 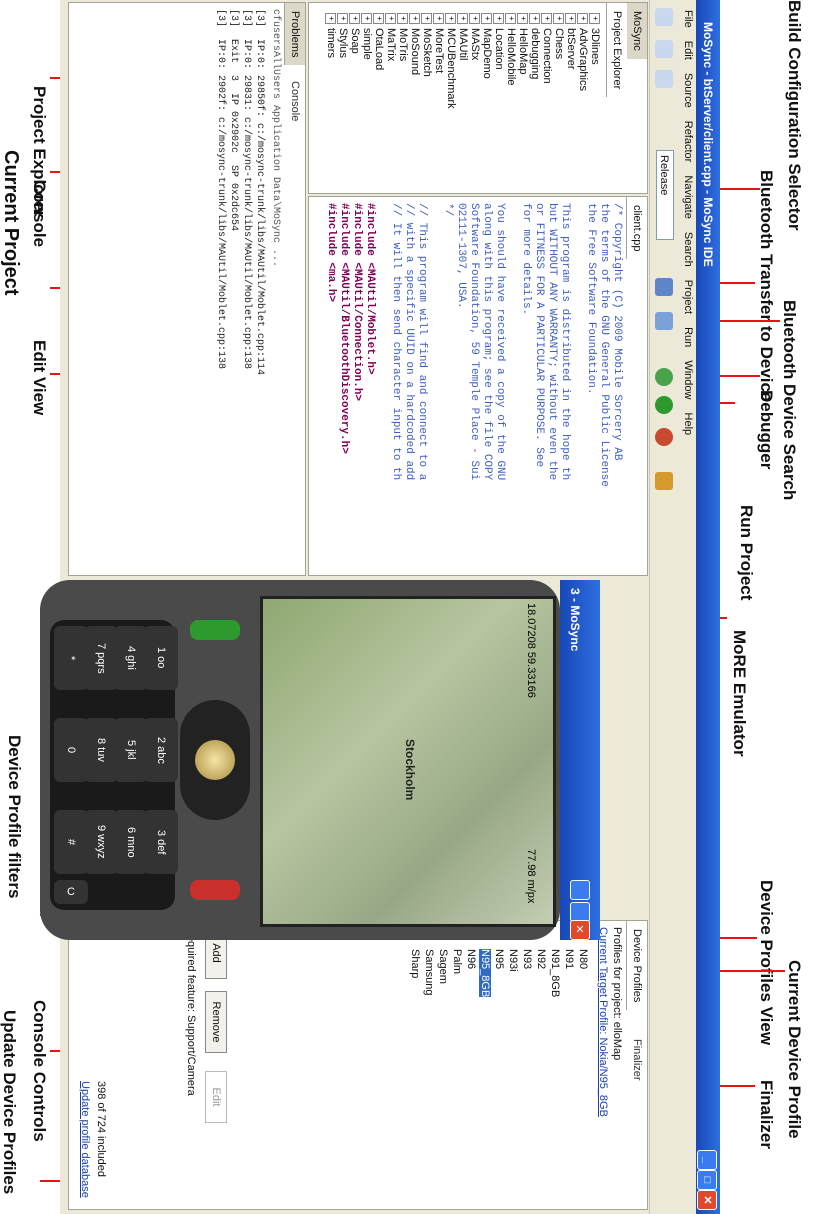 What do you see at coordinates (664, 405) in the screenshot?
I see `run-icon` at bounding box center [664, 405].